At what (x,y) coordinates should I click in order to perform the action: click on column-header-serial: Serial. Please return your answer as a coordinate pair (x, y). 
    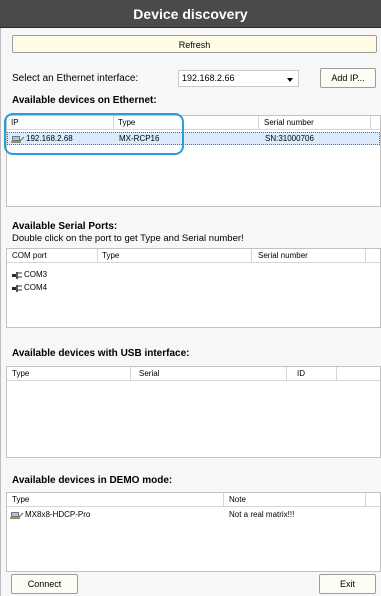
    Looking at the image, I should click on (149, 373).